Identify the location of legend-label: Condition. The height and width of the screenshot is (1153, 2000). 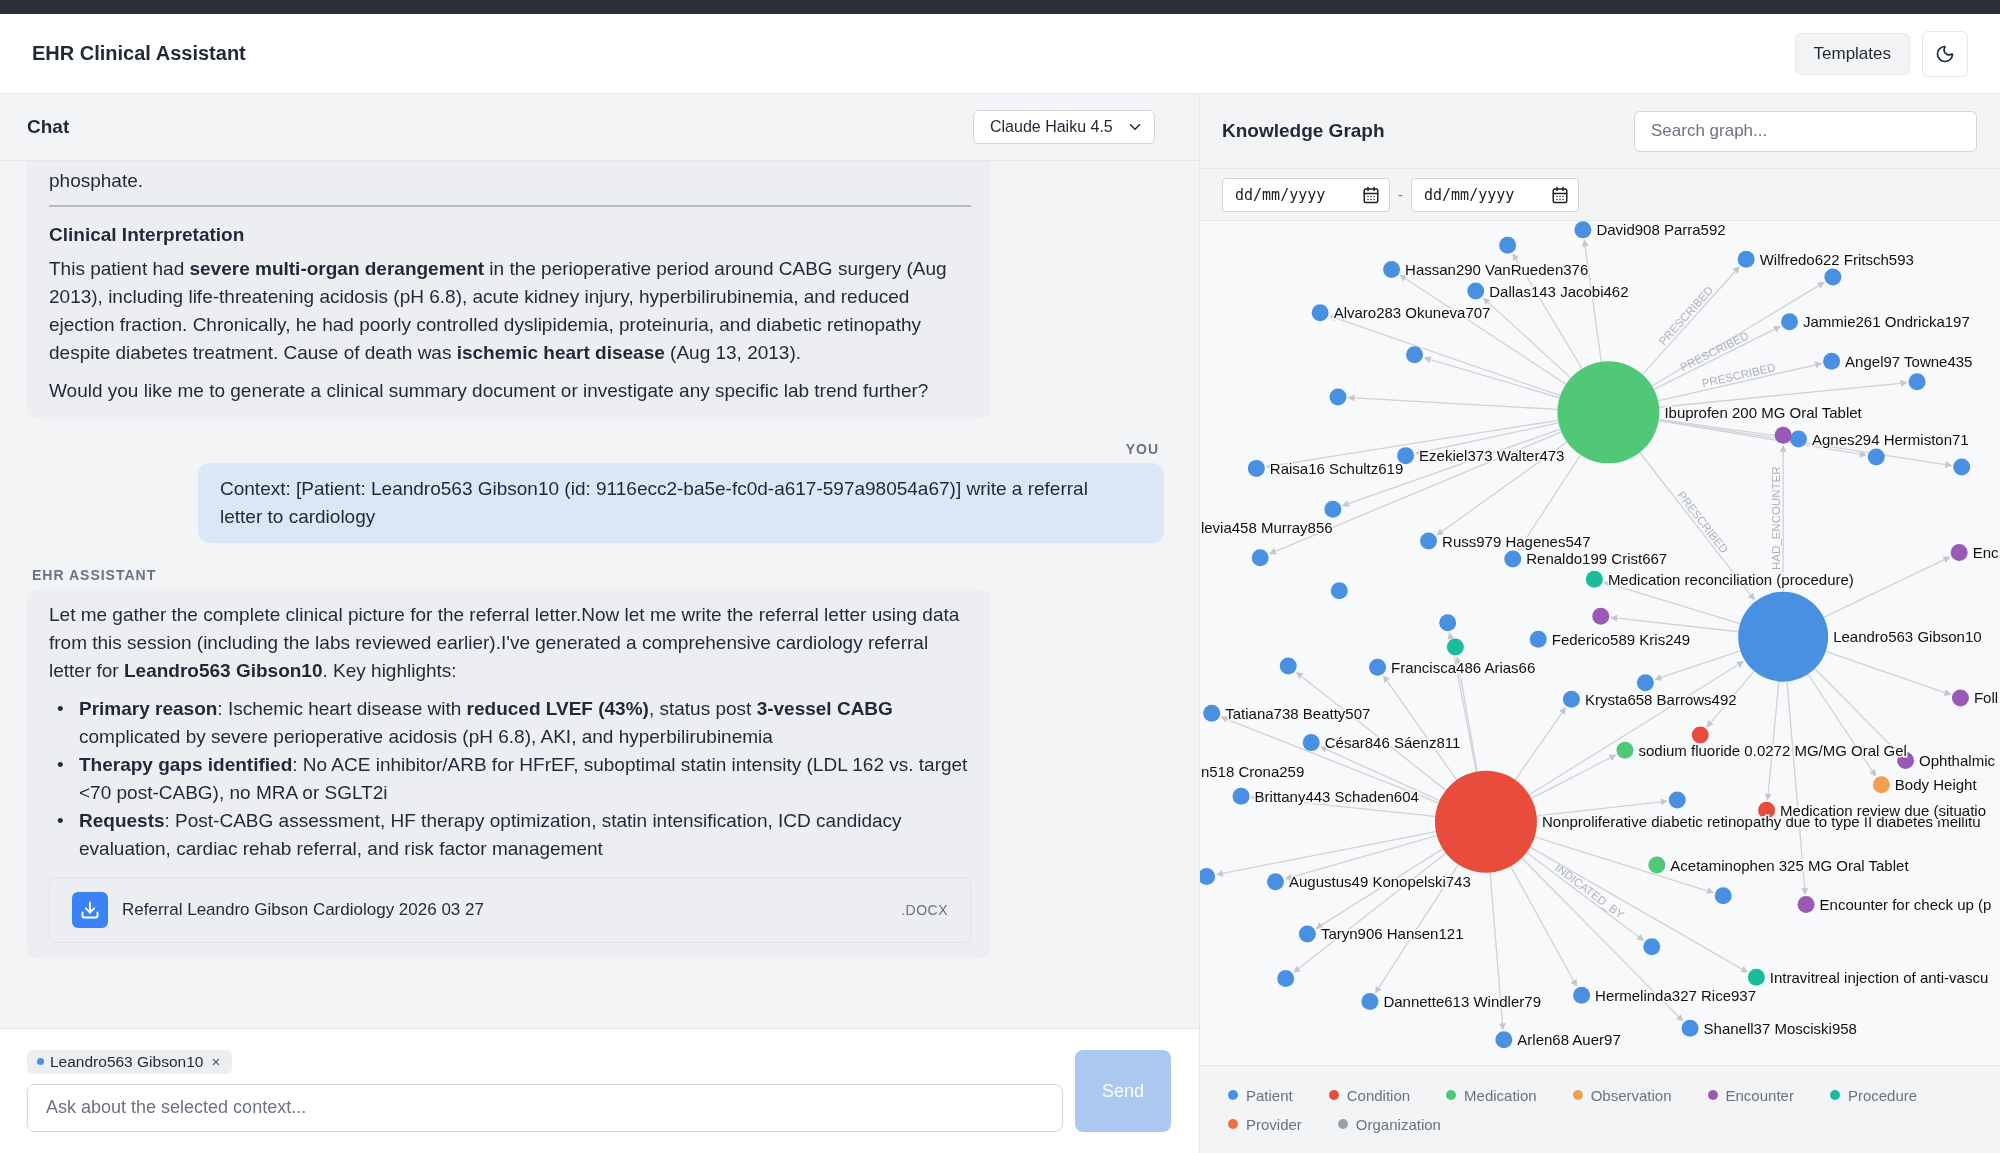
(1378, 1095).